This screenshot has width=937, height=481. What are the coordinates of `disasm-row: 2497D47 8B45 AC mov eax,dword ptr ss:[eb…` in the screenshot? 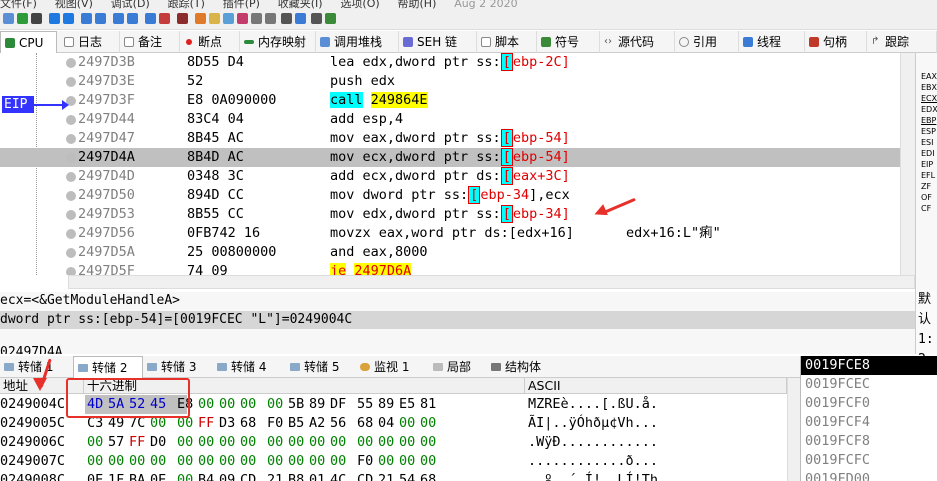 It's located at (450, 138).